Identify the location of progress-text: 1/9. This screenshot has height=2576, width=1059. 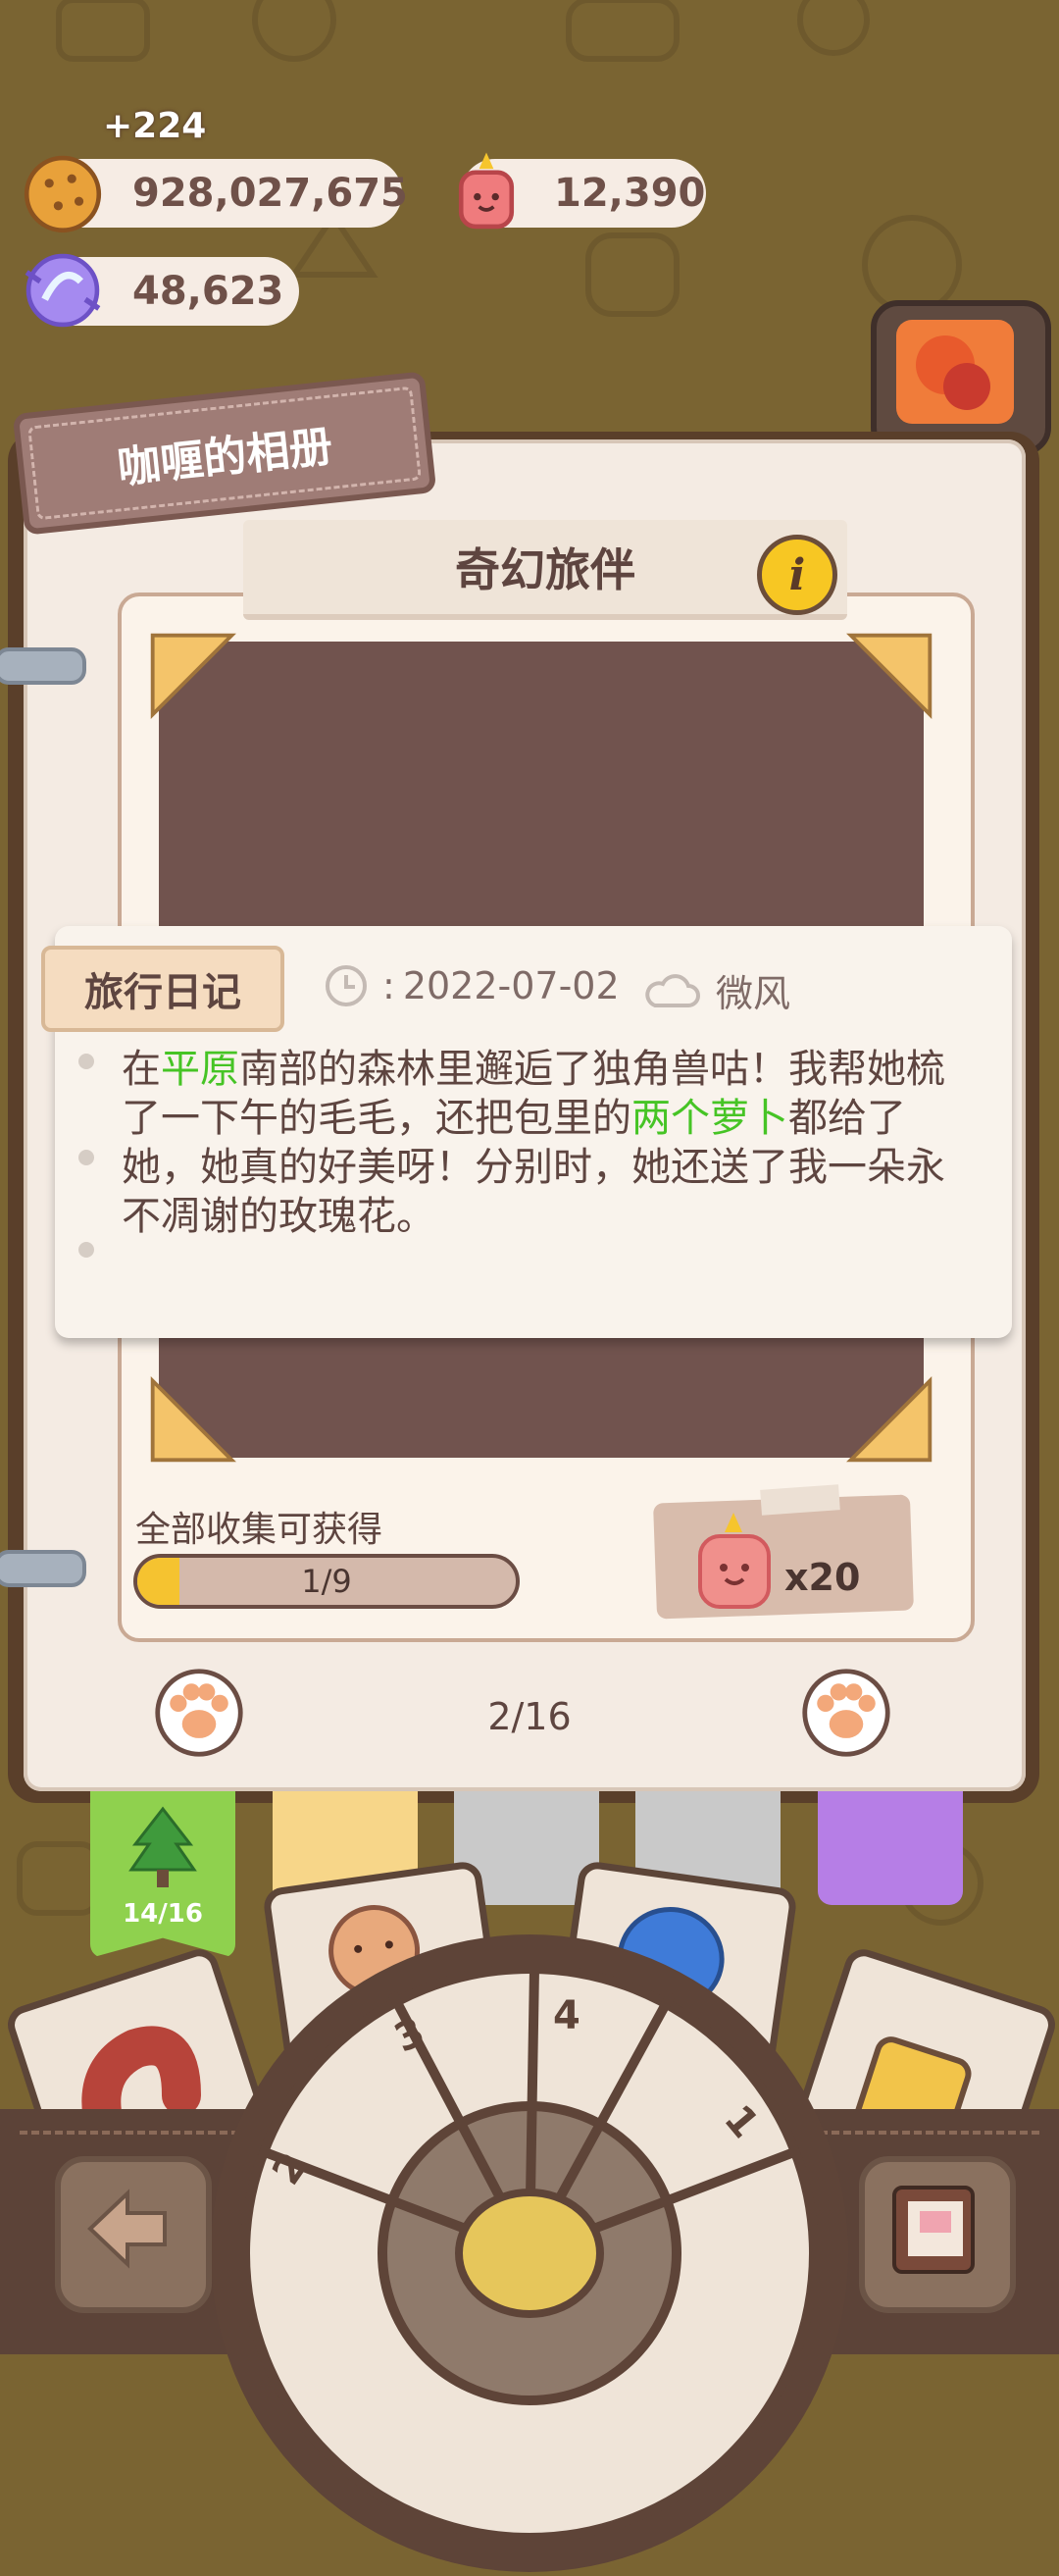
(326, 1581).